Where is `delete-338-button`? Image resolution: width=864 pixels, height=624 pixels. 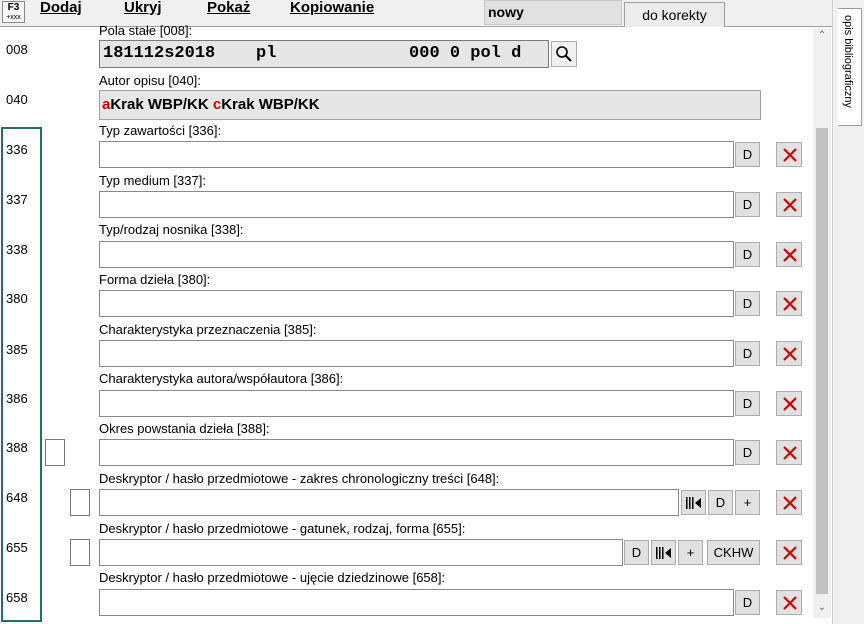
delete-338-button is located at coordinates (789, 254).